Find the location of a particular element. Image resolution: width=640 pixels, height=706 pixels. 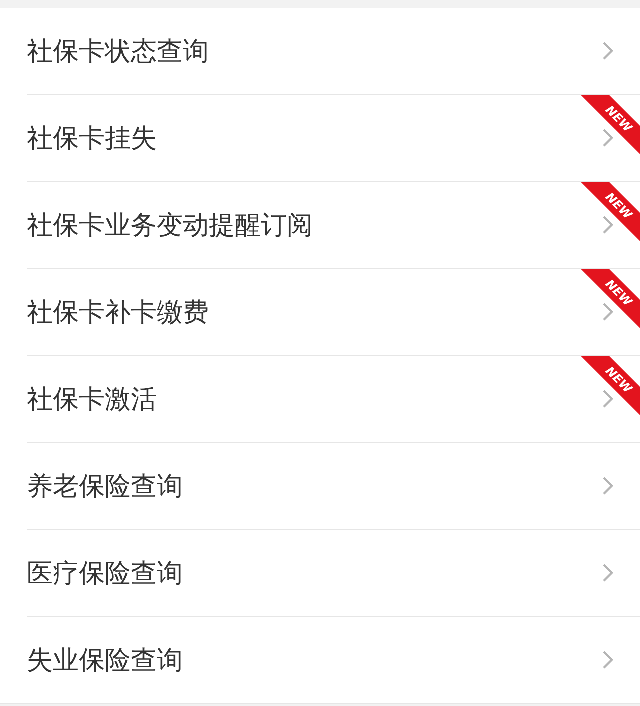

menu-item-label: 社保卡激活 is located at coordinates (314, 399).